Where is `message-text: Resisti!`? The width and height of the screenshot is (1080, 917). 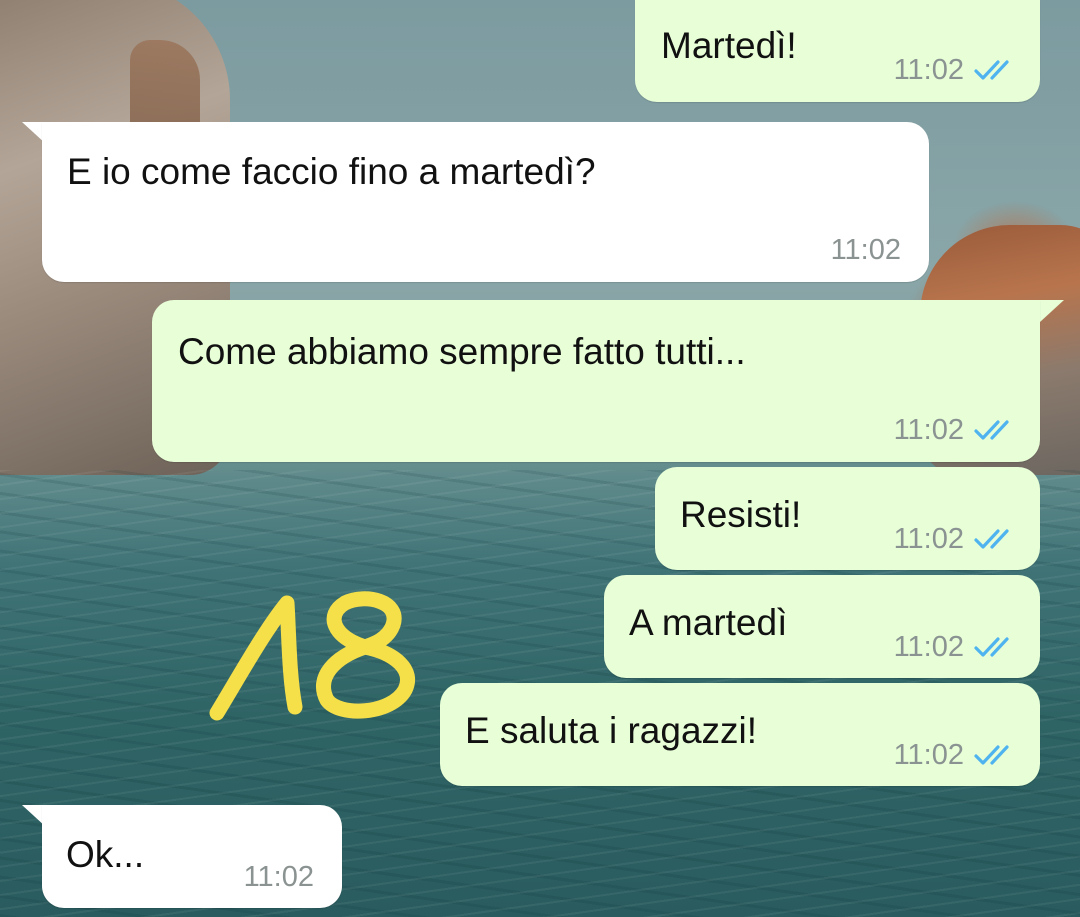 message-text: Resisti! is located at coordinates (741, 514).